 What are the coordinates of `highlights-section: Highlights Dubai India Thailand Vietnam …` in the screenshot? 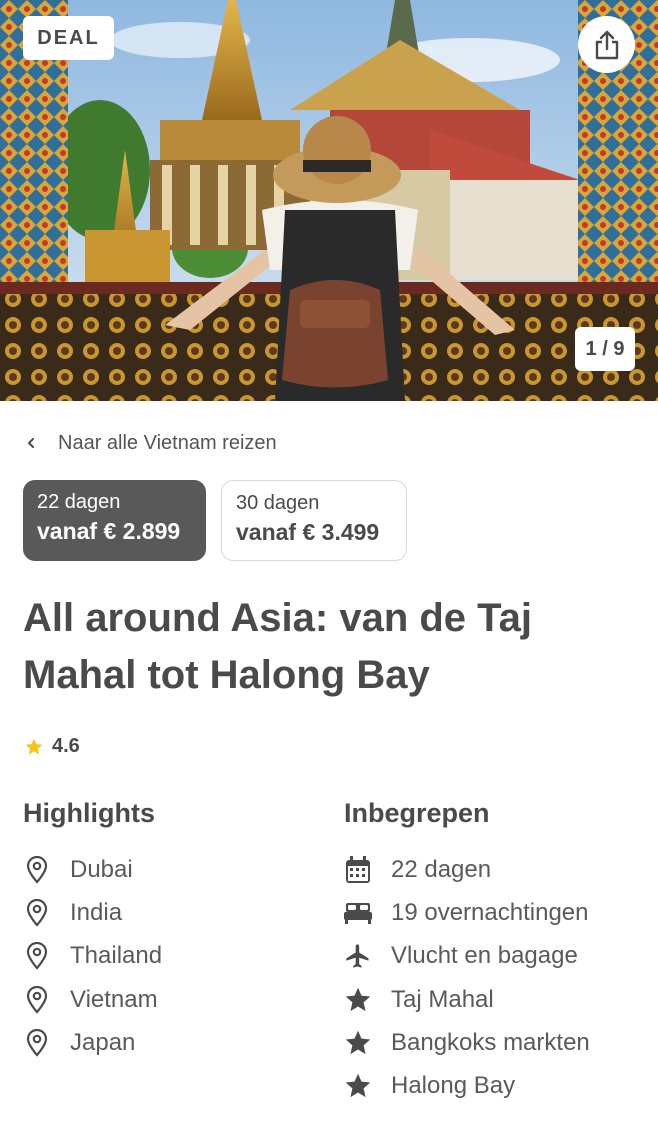 It's located at (173, 929).